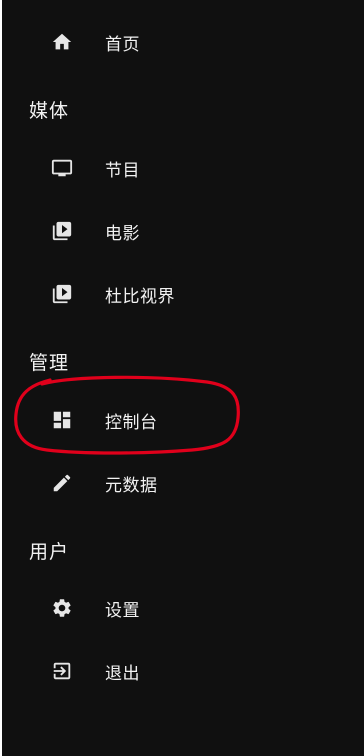  Describe the element at coordinates (140, 296) in the screenshot. I see `nav-item-label: 杜比视界` at that location.